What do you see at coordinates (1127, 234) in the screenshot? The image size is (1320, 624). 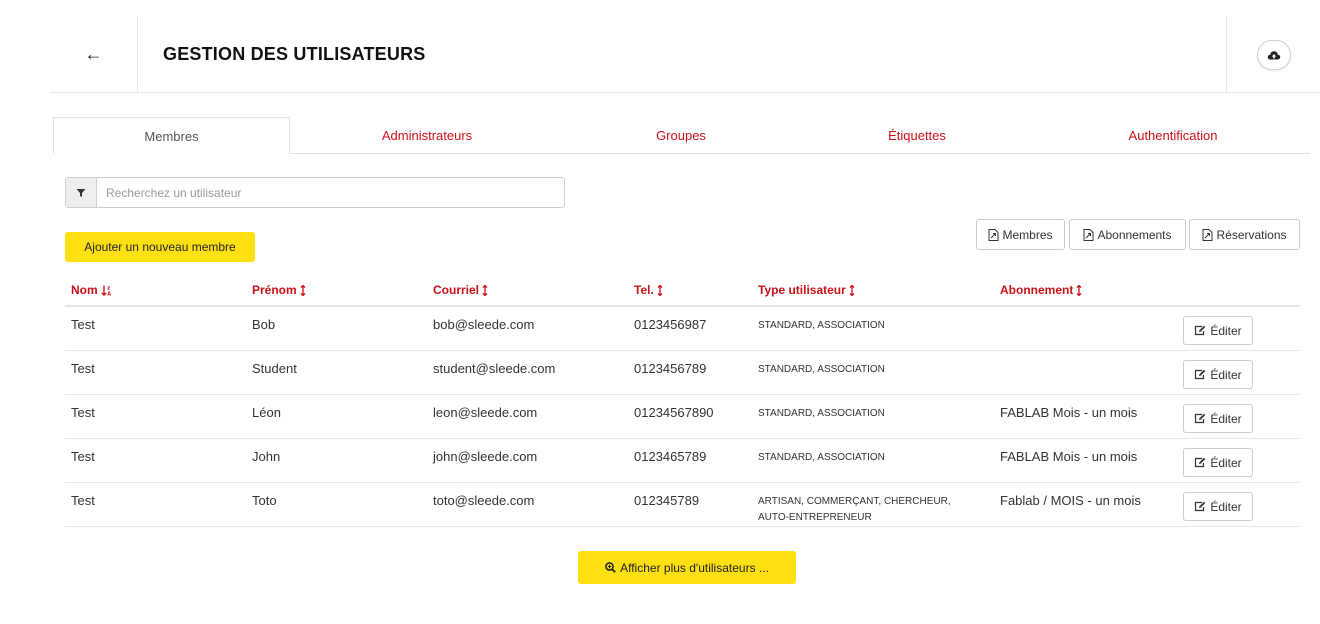 I see `export-subscriptions-button: Abonnements` at bounding box center [1127, 234].